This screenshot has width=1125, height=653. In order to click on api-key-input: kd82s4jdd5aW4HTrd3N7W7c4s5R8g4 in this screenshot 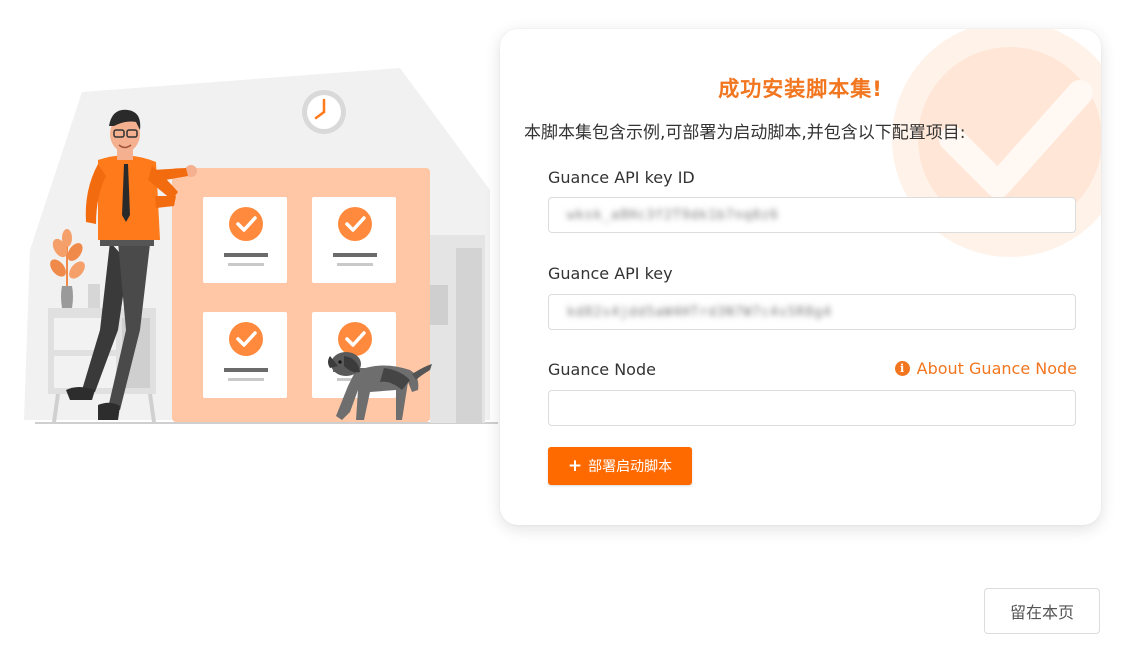, I will do `click(812, 312)`.